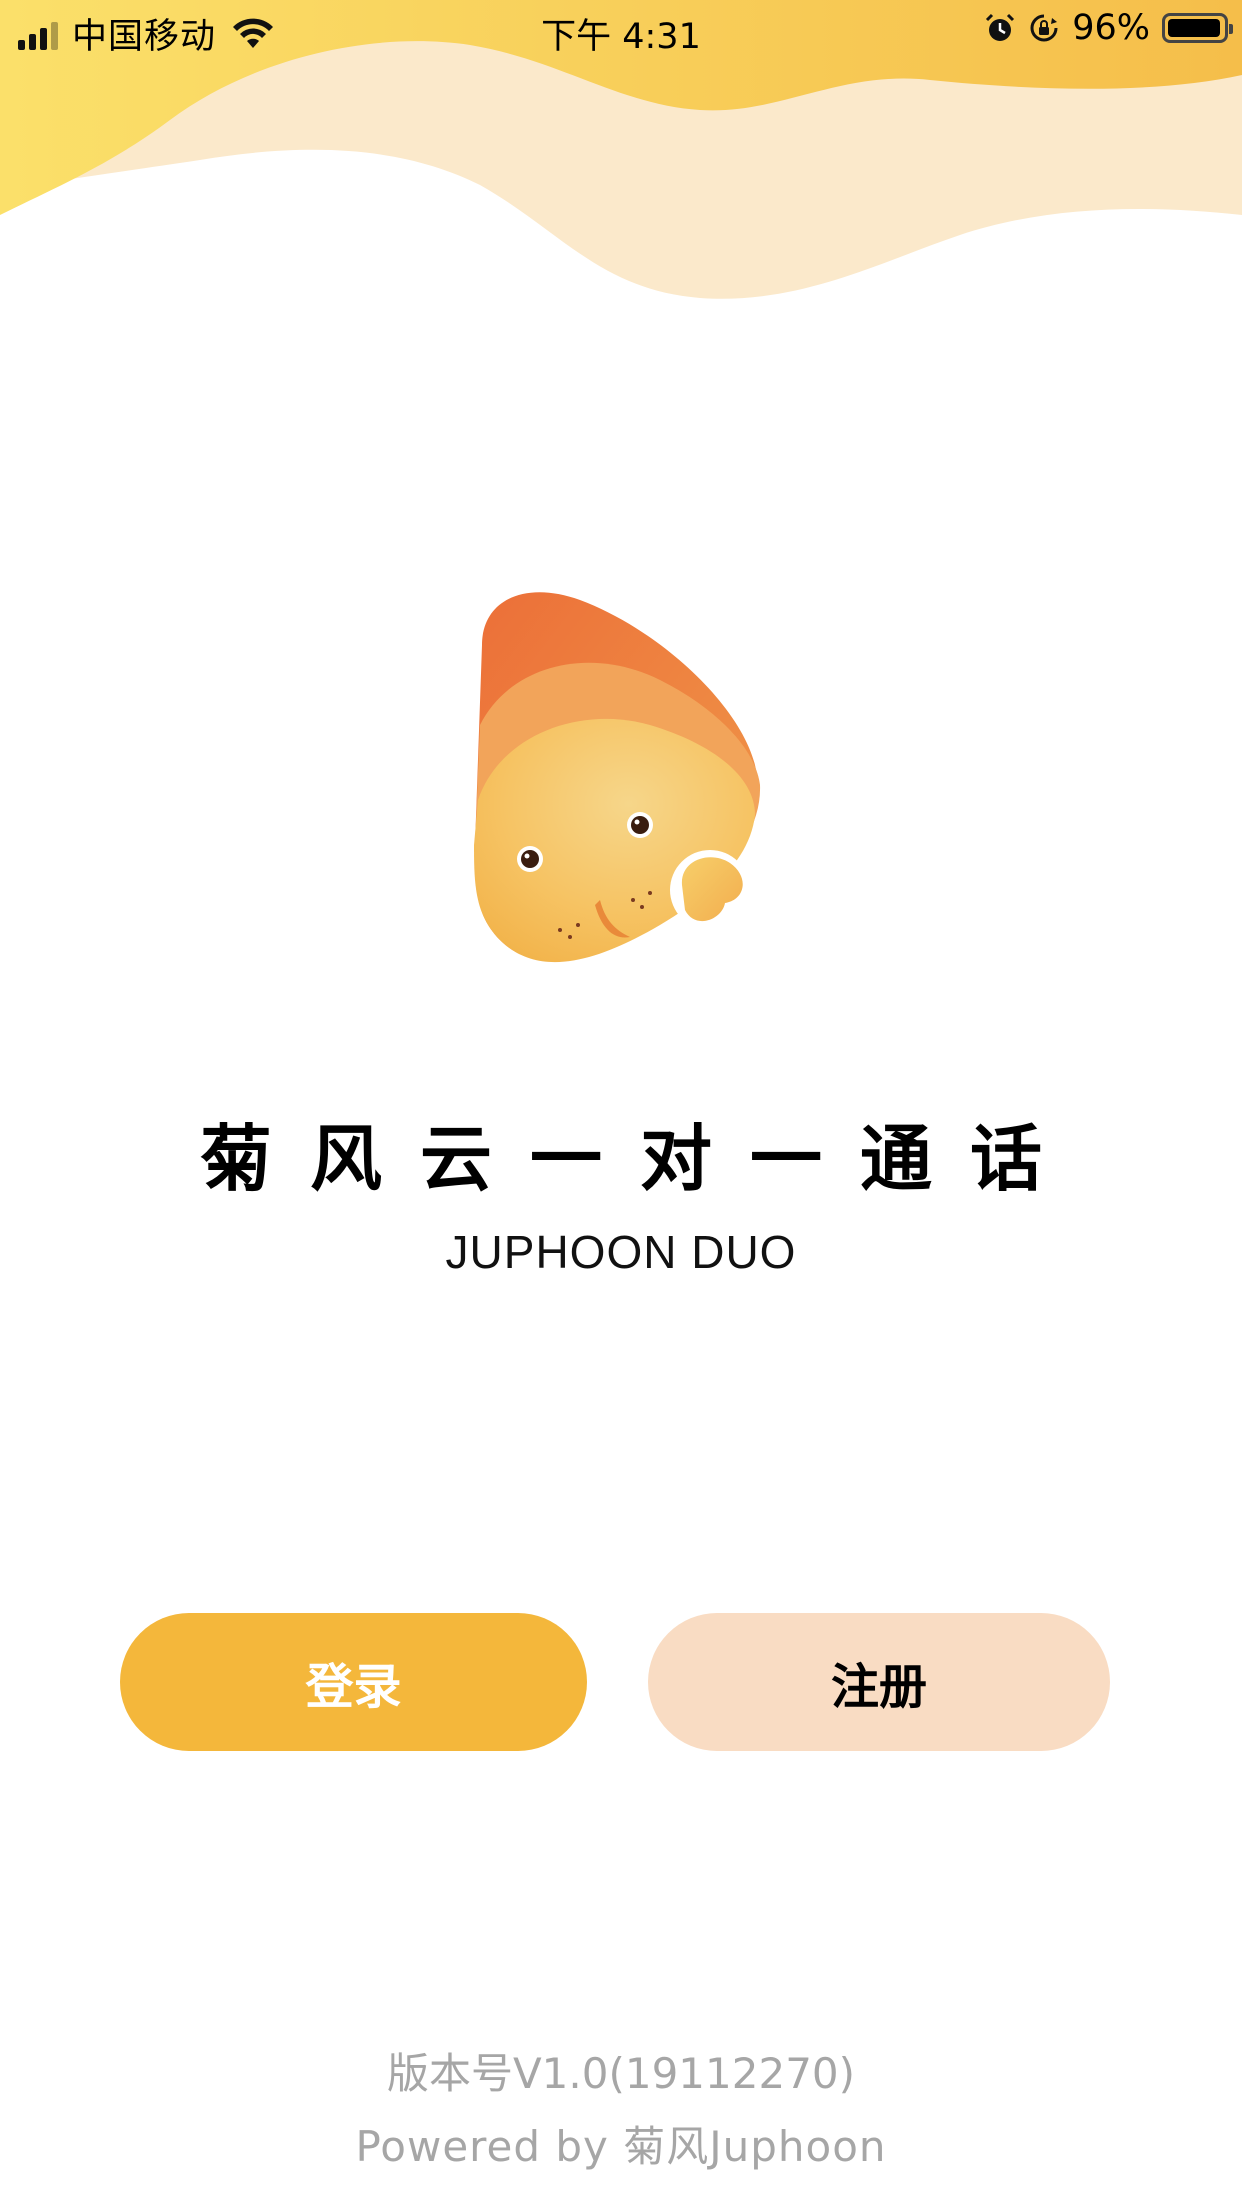  What do you see at coordinates (1000, 27) in the screenshot?
I see `alarm-icon` at bounding box center [1000, 27].